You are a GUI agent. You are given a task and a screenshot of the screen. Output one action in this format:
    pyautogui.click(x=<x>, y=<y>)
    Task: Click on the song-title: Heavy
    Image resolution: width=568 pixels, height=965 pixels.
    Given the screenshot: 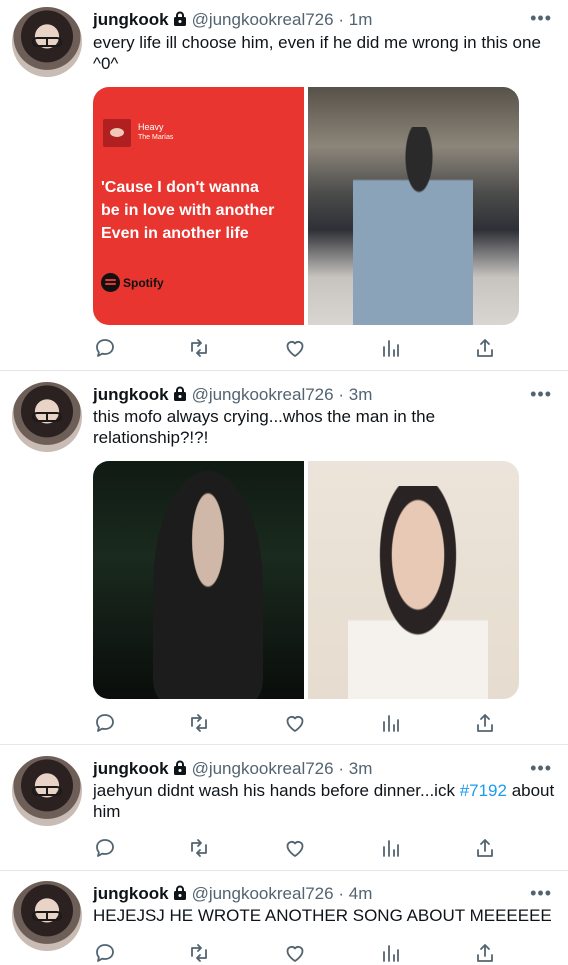 What is the action you would take?
    pyautogui.click(x=151, y=127)
    